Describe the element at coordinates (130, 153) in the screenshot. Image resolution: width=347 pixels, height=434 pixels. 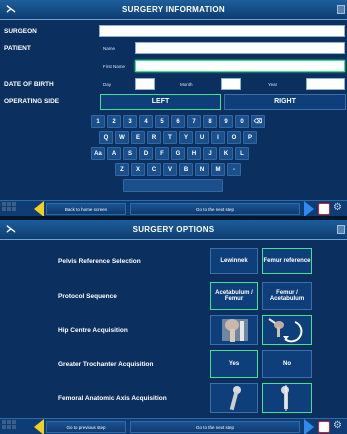
I see `key-s: S` at that location.